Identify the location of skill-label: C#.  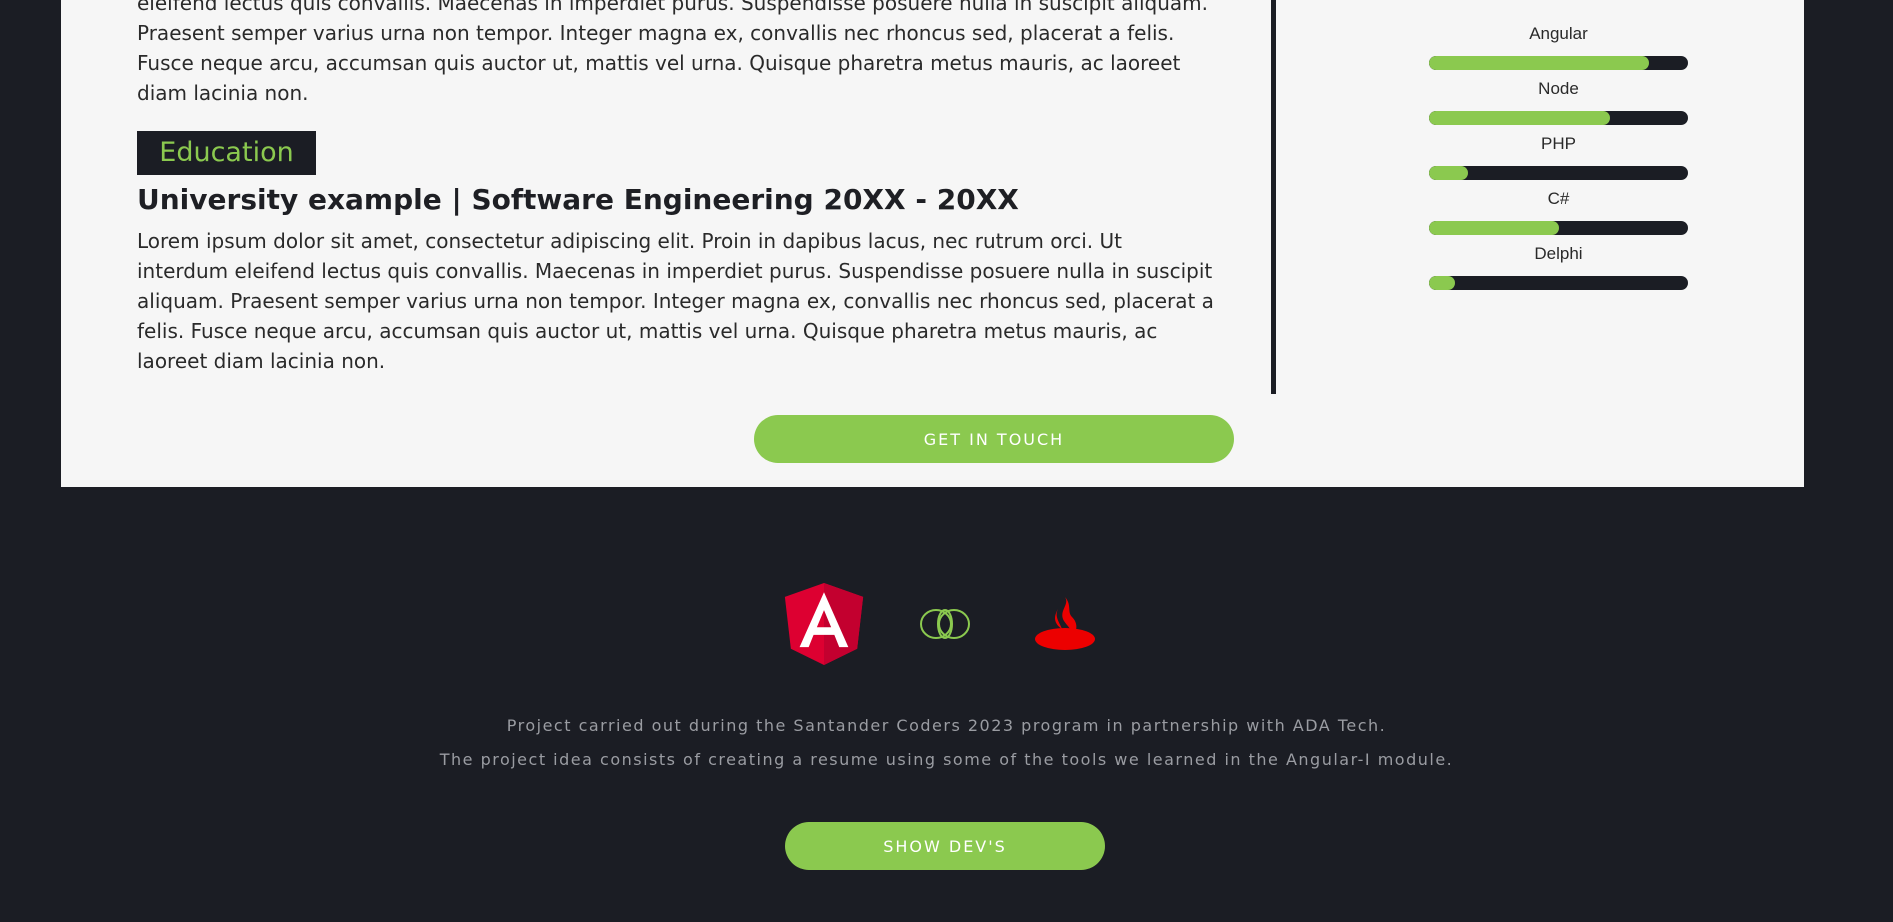
(1558, 198).